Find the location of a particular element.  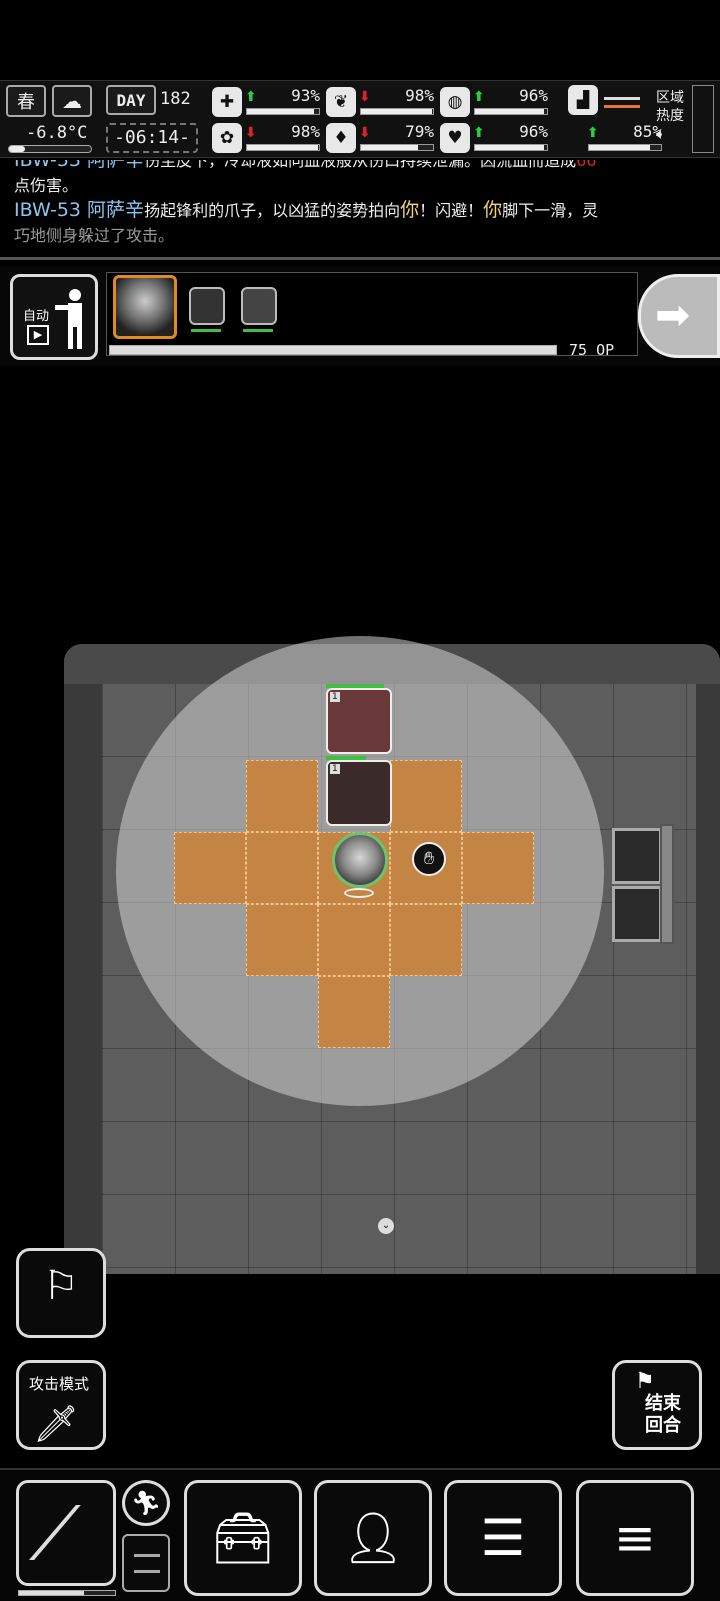

lungs-stat: ◍ ⬆ 96% is located at coordinates (495, 102).